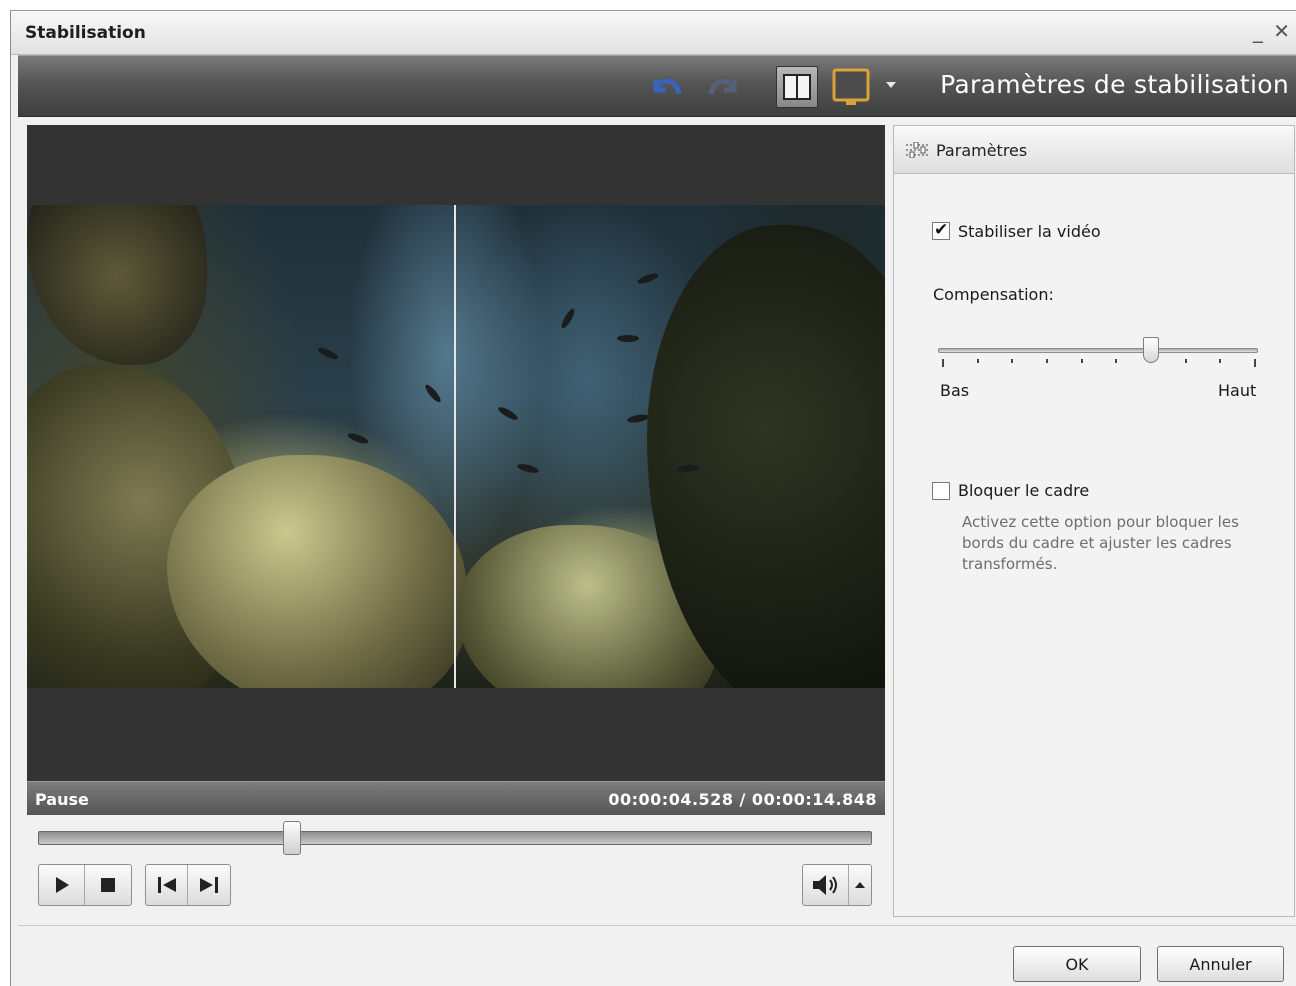 This screenshot has height=986, width=1296. I want to click on cancel-button: Annuler, so click(1220, 964).